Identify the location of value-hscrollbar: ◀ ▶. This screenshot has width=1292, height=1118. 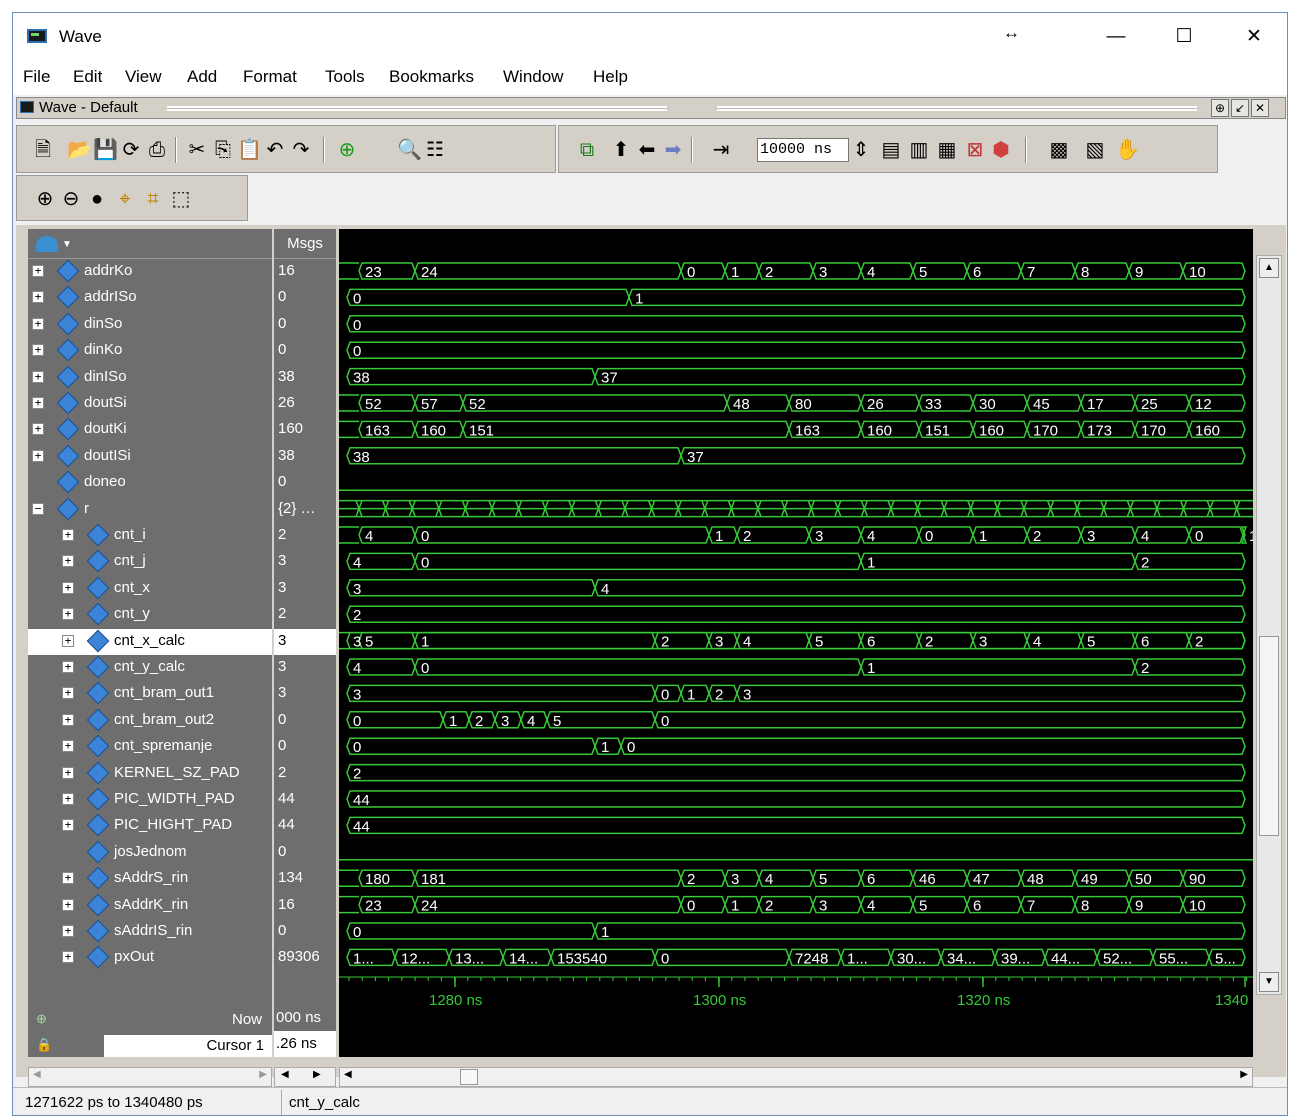
(305, 1077).